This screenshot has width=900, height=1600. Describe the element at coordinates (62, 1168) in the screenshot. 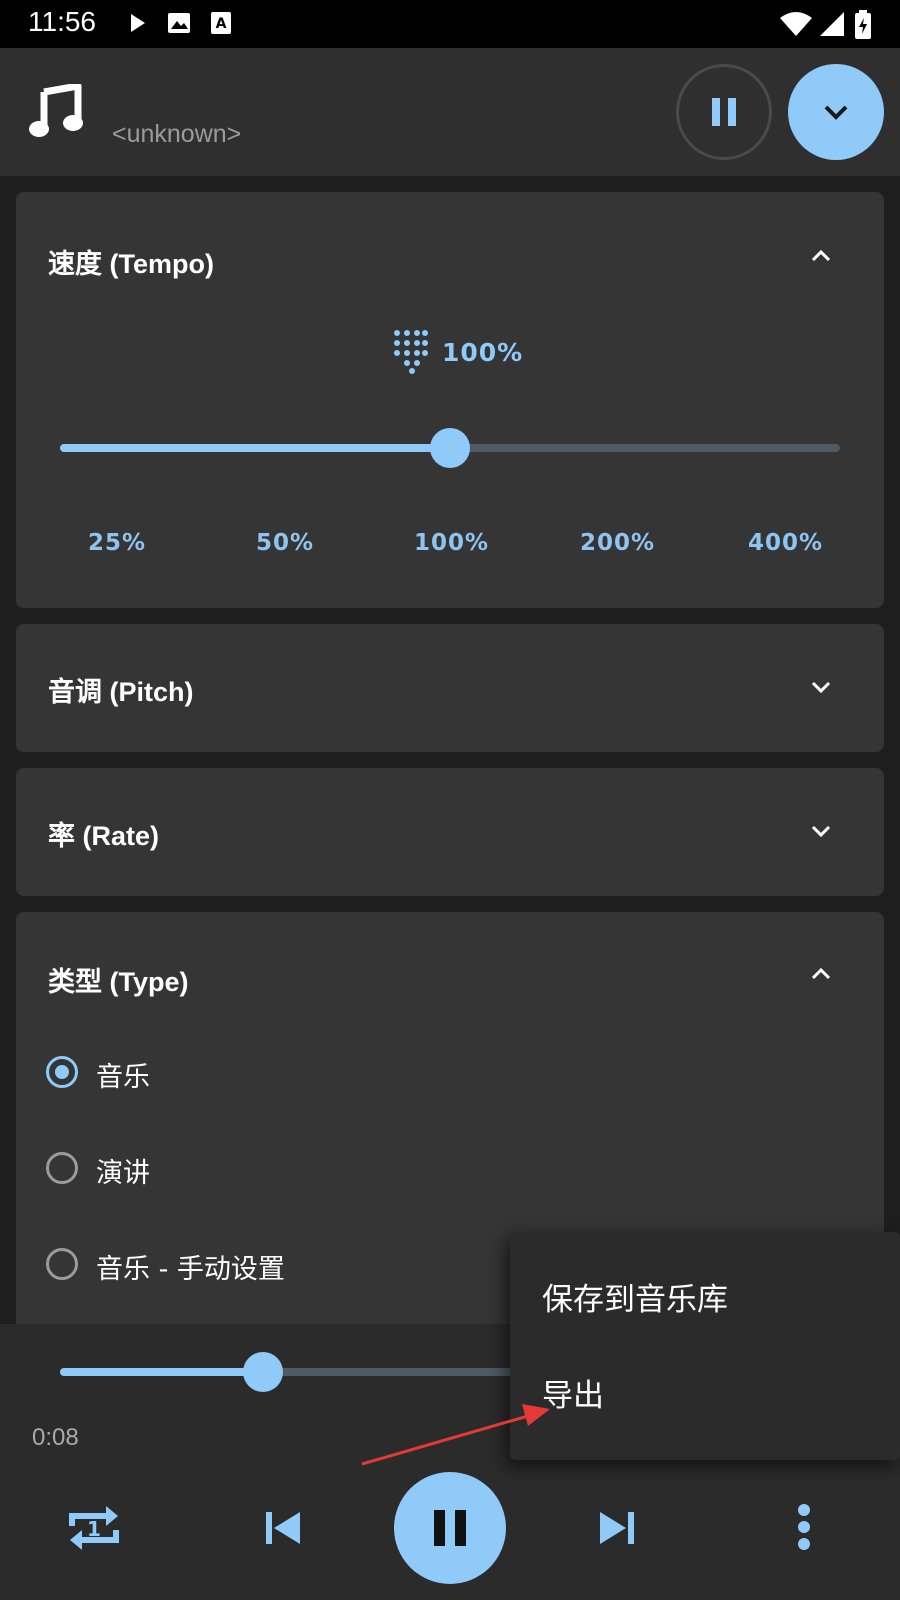

I see `radio-speech` at that location.